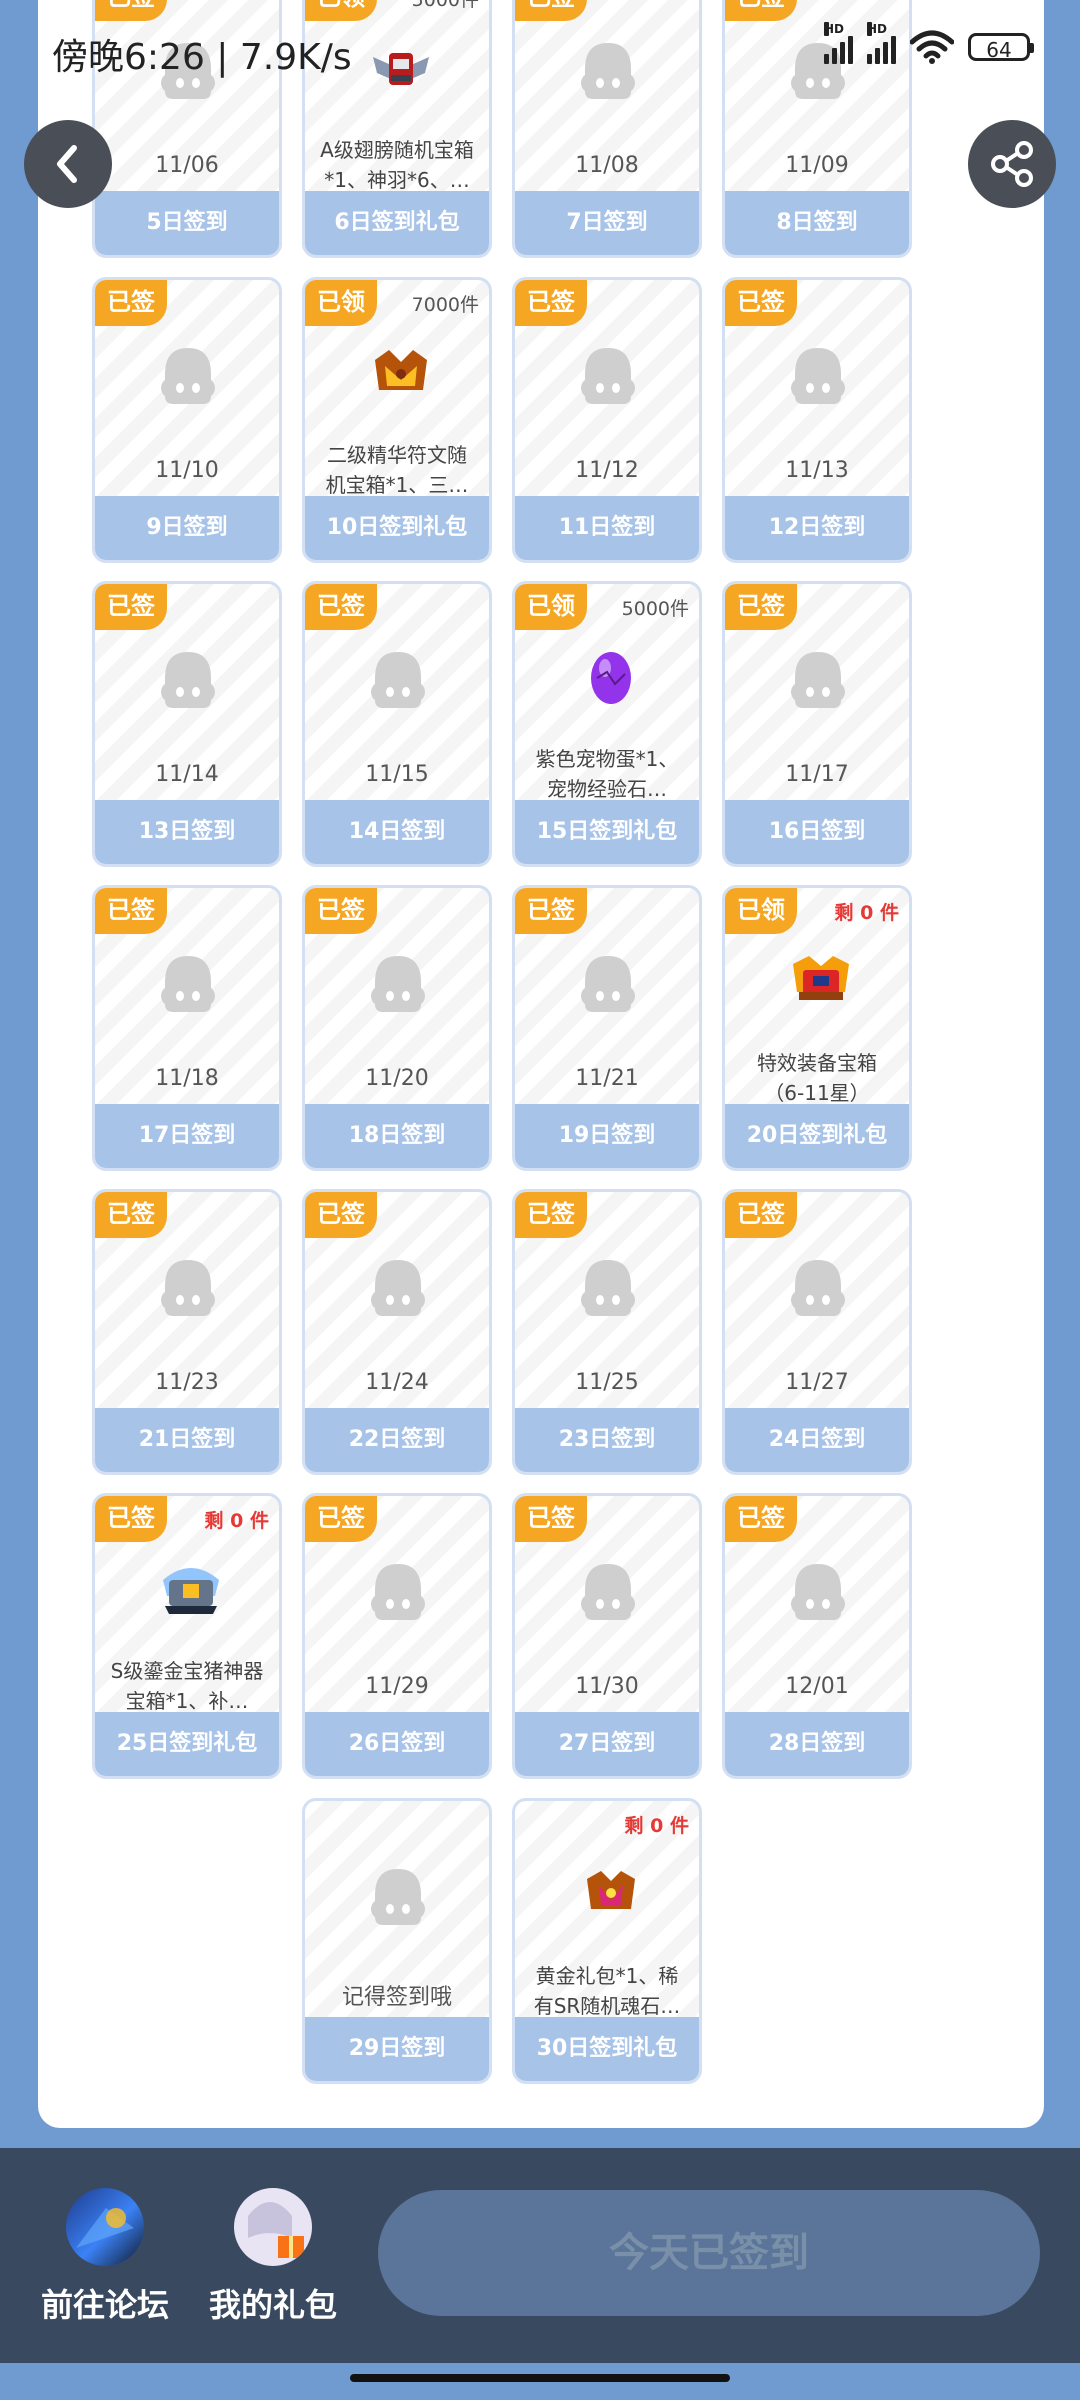  What do you see at coordinates (607, 1136) in the screenshot?
I see `checkin-day-label: 19日签到` at bounding box center [607, 1136].